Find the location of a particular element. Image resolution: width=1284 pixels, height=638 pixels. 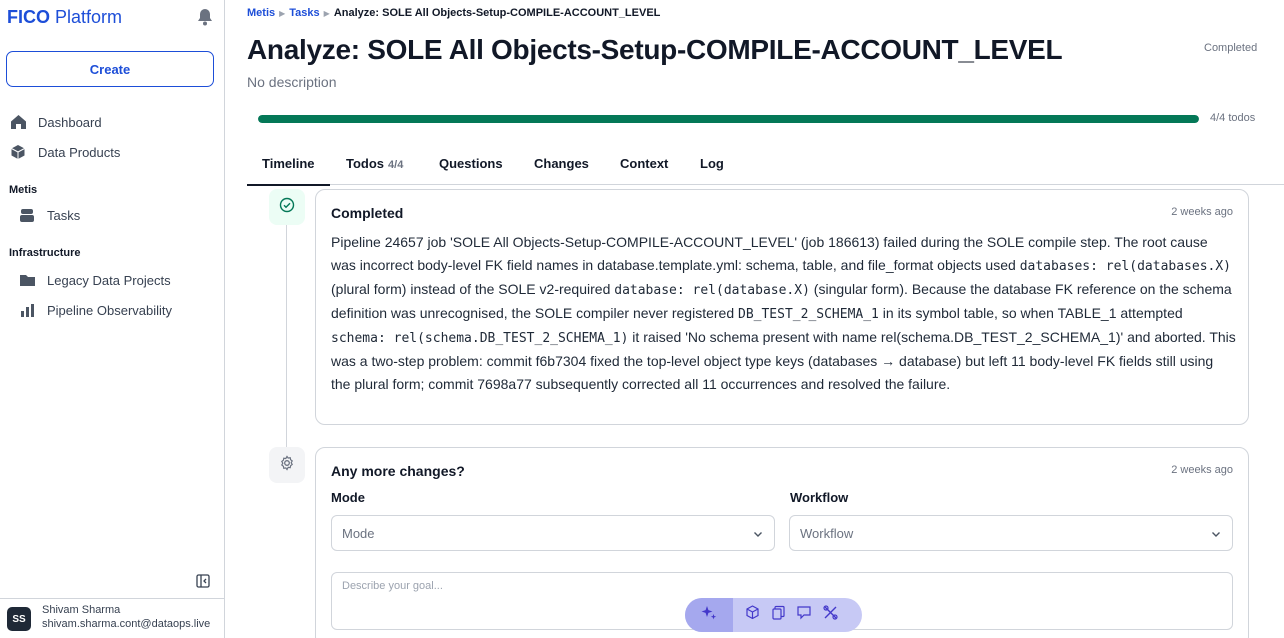

sidebar-item-label: Data Products is located at coordinates (79, 152).